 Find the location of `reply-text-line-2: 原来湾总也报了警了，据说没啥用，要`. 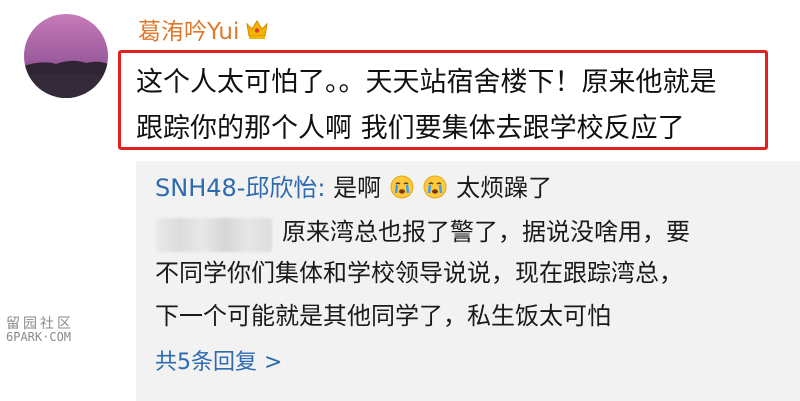

reply-text-line-2: 原来湾总也报了警了，据说没啥用，要 is located at coordinates (486, 232).